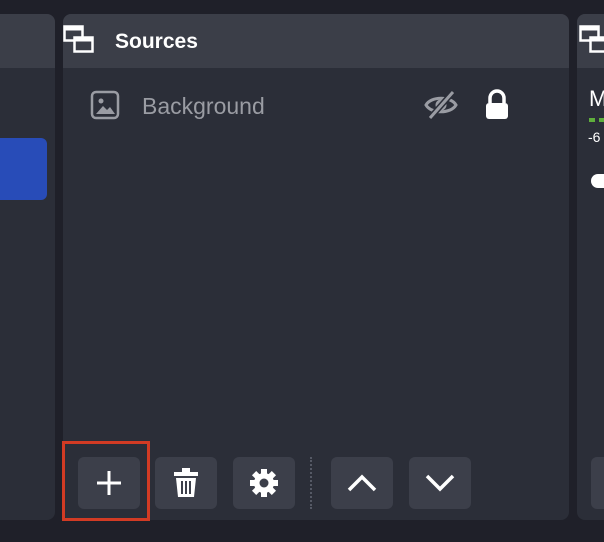 This screenshot has width=604, height=542. Describe the element at coordinates (203, 106) in the screenshot. I see `source-item-label: Background` at that location.